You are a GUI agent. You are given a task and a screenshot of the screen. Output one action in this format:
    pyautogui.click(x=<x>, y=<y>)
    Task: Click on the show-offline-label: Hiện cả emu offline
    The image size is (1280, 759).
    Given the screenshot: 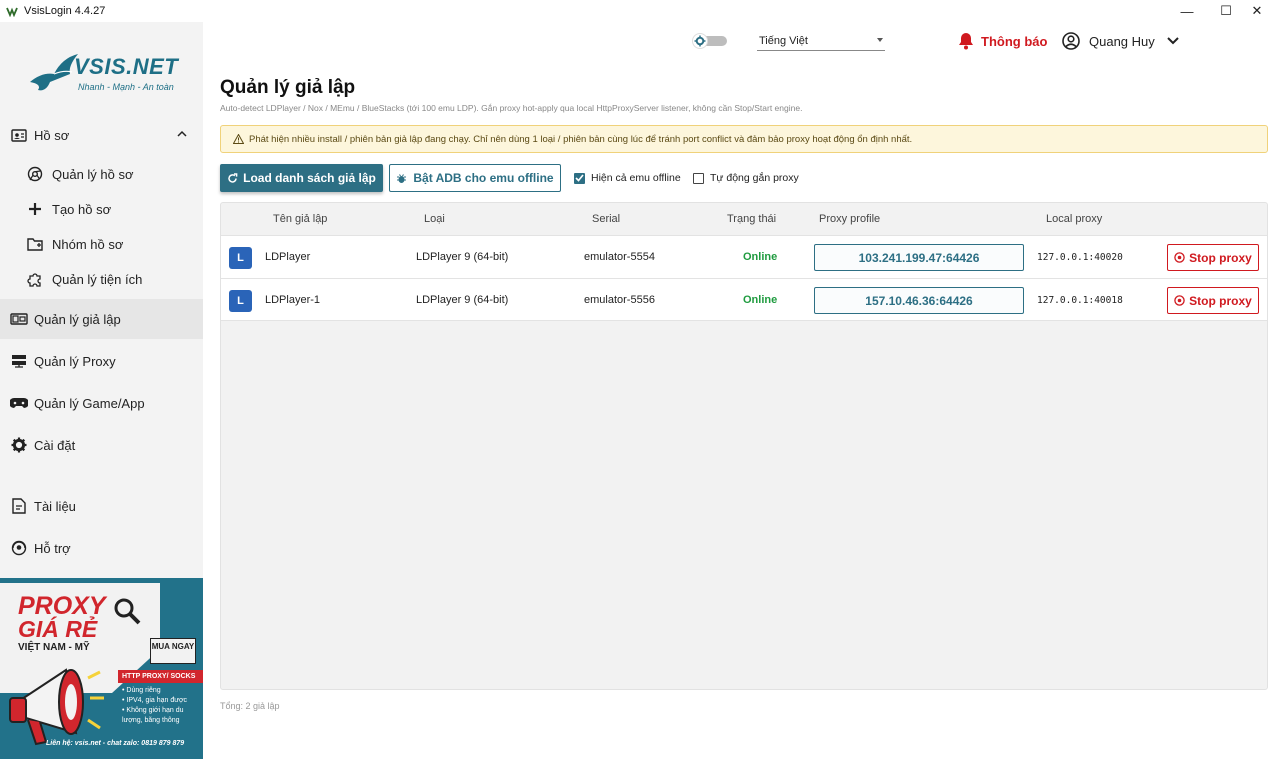 What is the action you would take?
    pyautogui.click(x=636, y=178)
    